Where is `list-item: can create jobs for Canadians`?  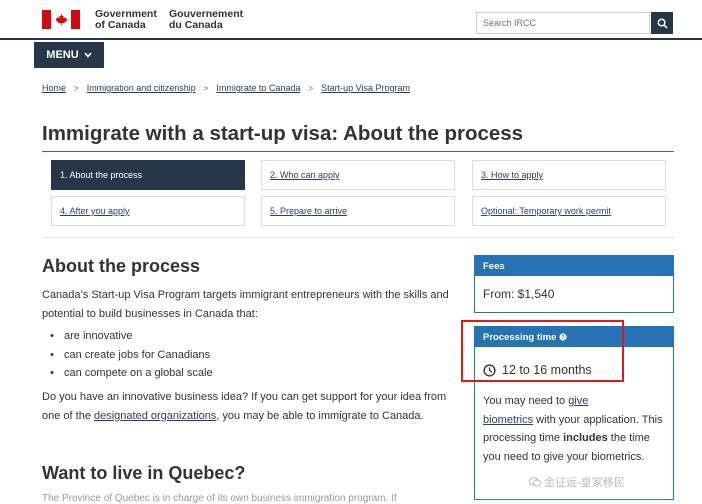
list-item: can create jobs for Canadians is located at coordinates (131, 355).